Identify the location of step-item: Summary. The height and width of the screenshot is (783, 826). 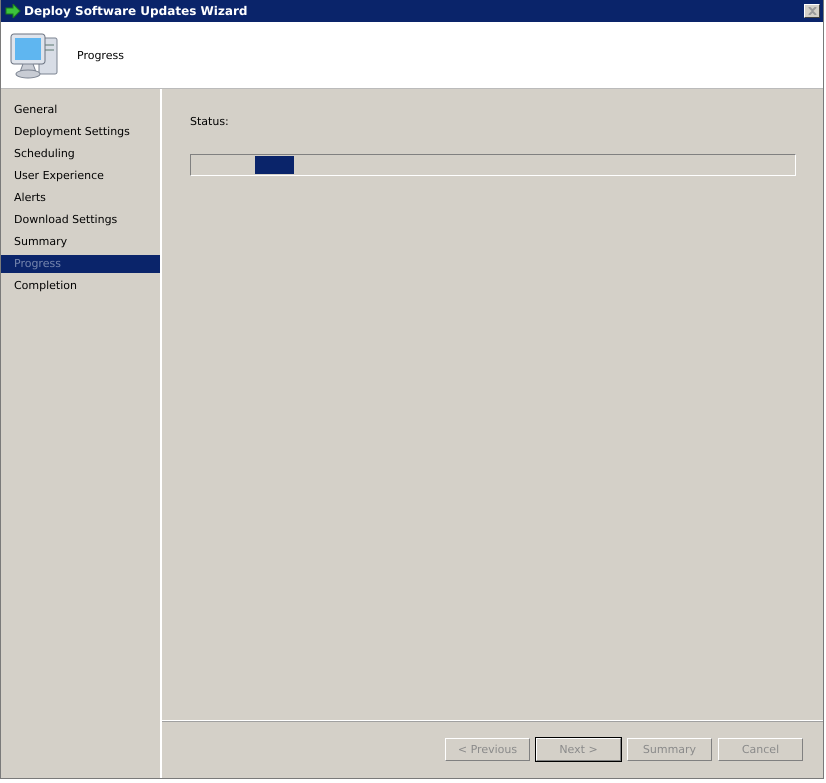
(80, 242).